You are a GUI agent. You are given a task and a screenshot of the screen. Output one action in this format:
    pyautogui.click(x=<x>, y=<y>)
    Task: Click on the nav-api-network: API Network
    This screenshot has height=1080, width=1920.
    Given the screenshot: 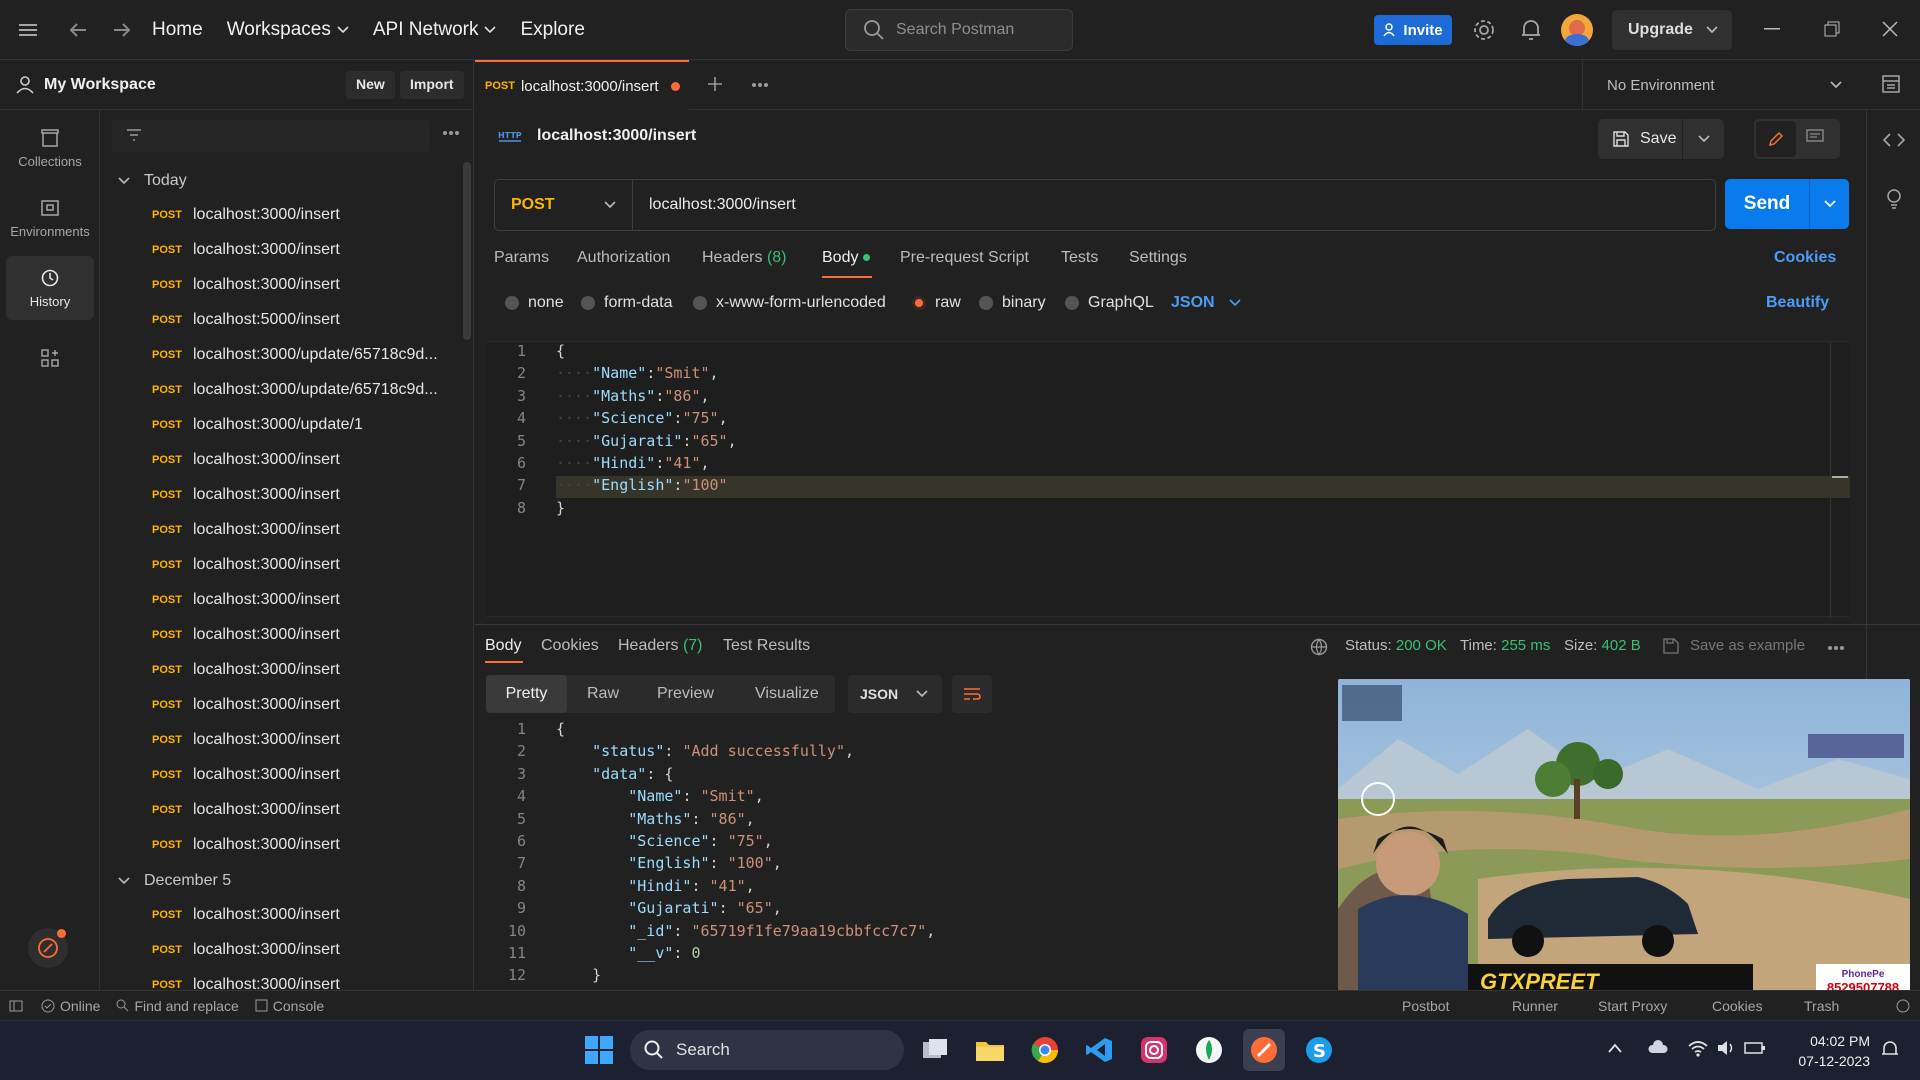 What is the action you would take?
    pyautogui.click(x=435, y=30)
    